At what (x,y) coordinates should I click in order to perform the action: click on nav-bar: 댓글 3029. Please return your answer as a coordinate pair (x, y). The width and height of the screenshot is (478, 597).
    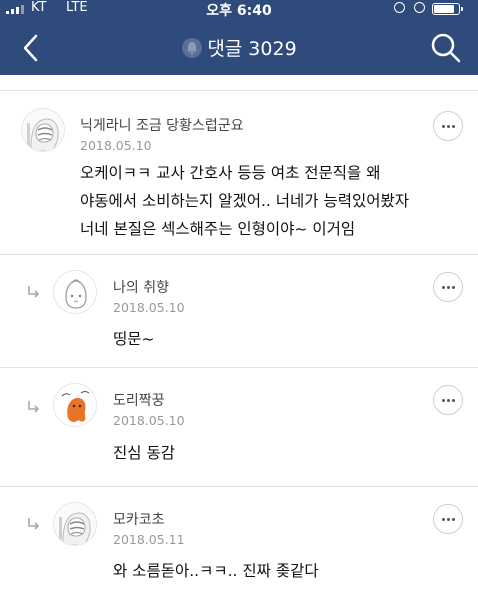
    Looking at the image, I should click on (239, 48).